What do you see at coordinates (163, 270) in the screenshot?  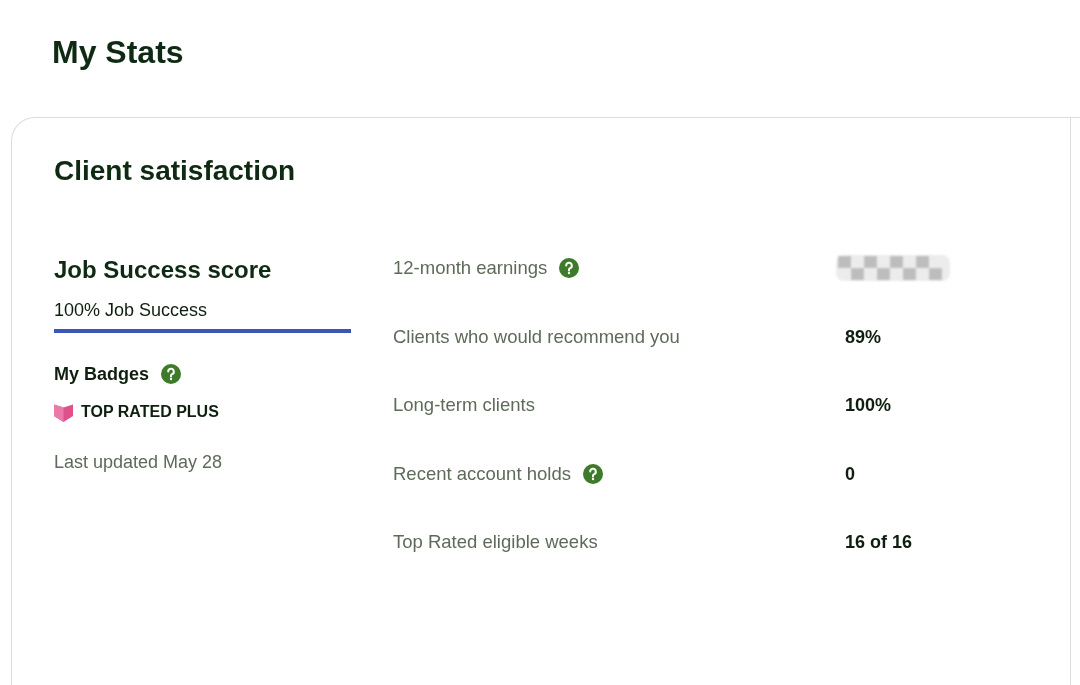 I see `section-heading: Job Success score` at bounding box center [163, 270].